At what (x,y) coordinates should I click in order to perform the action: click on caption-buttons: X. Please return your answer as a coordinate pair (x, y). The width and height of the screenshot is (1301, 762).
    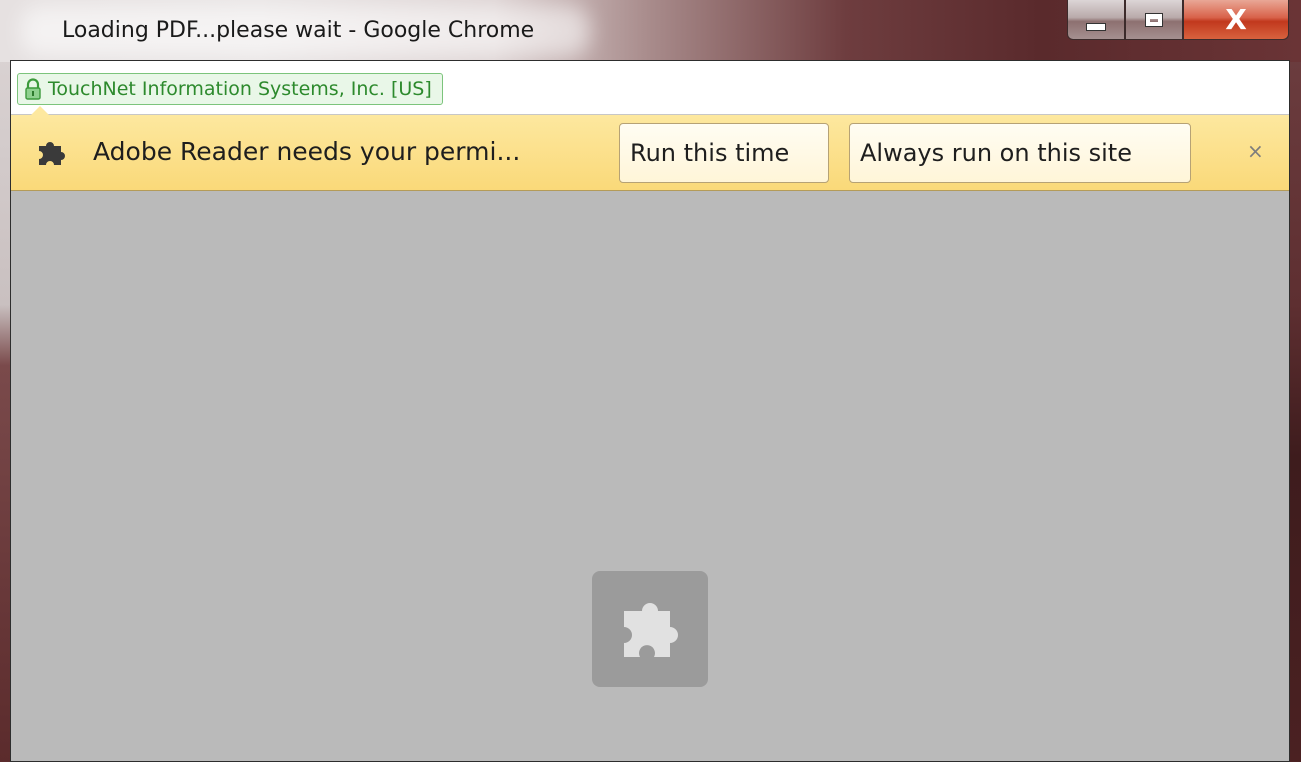
    Looking at the image, I should click on (1178, 21).